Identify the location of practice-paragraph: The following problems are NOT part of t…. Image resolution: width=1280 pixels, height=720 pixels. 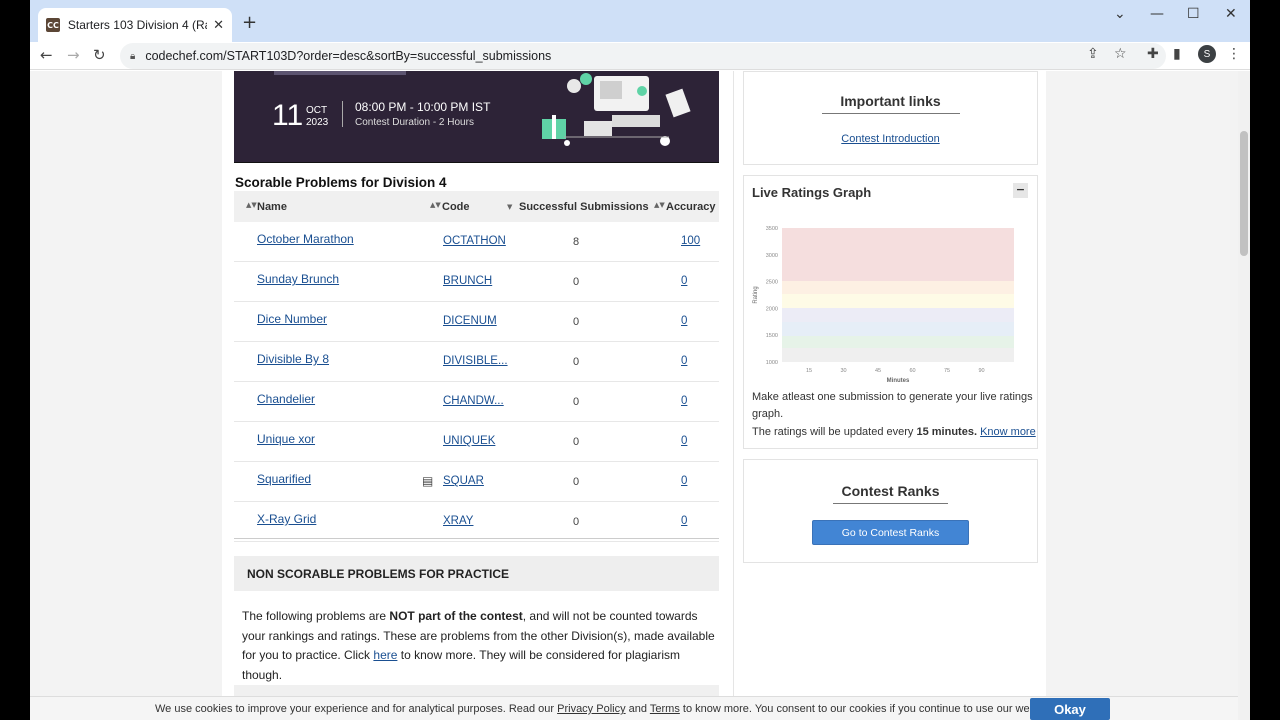
(482, 646).